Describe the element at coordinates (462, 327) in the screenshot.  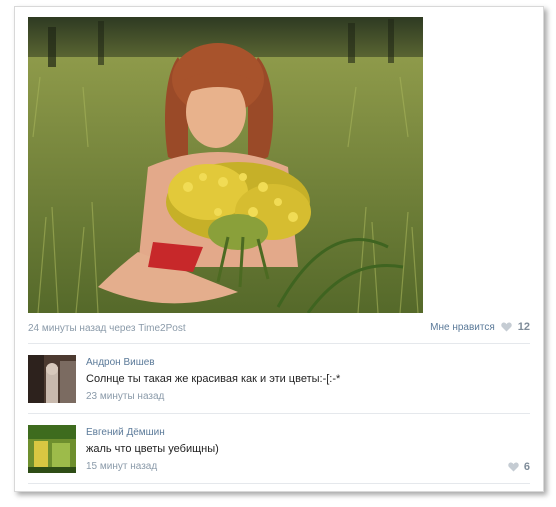
I see `like-label: Мне нравится` at that location.